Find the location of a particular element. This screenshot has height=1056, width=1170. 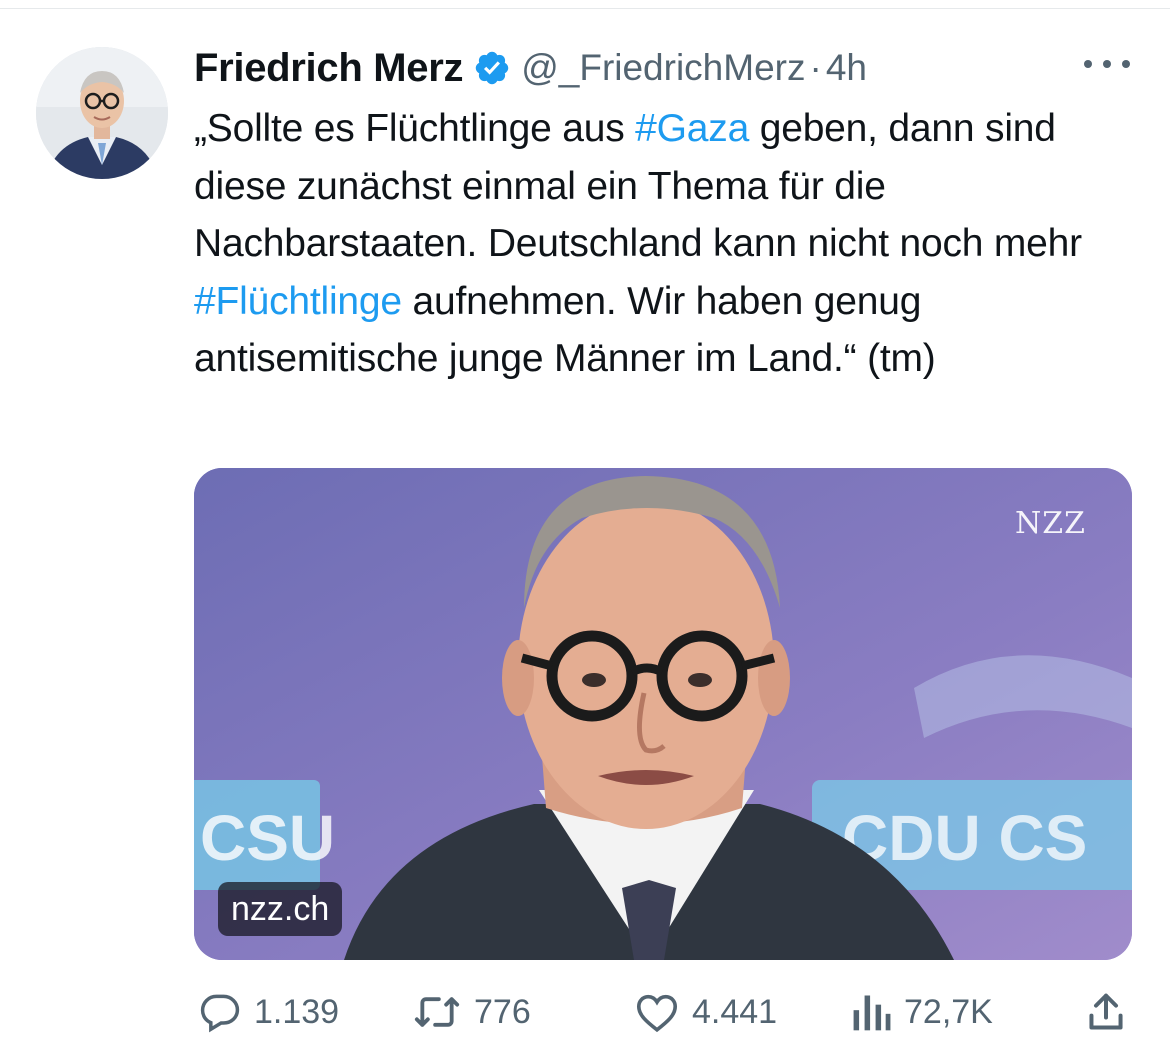

retweet-button: 776 is located at coordinates (471, 1012).